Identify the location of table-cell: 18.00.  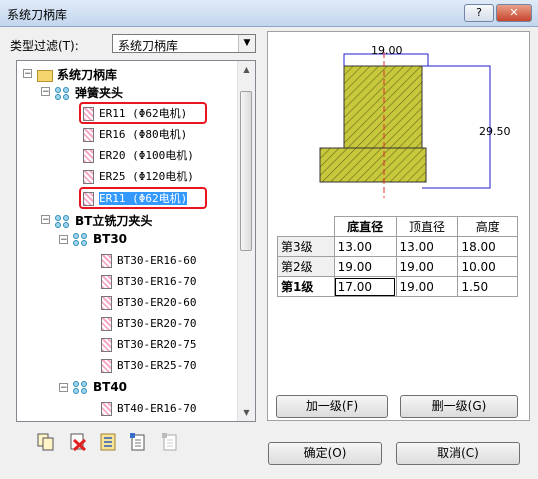
(487, 246).